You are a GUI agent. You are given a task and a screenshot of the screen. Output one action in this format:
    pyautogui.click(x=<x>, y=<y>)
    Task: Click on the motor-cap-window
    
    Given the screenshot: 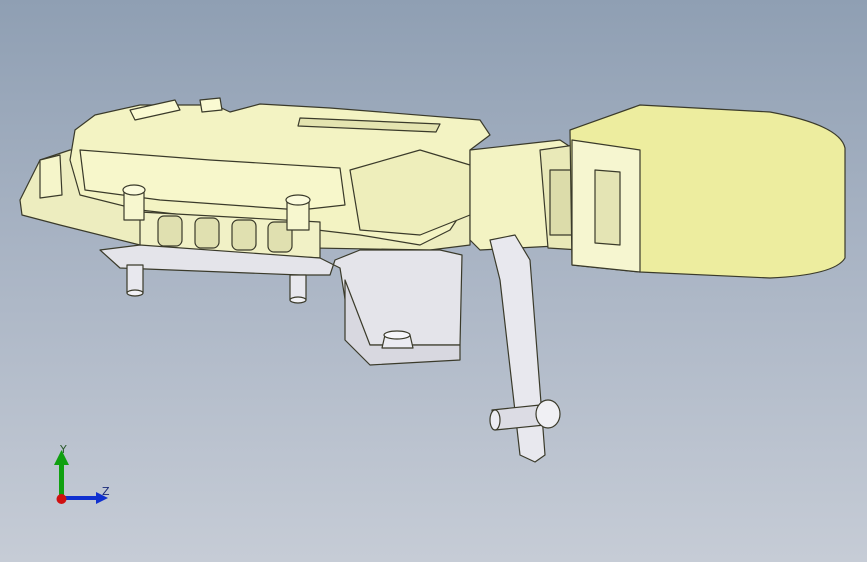 What is the action you would take?
    pyautogui.click(x=607, y=207)
    